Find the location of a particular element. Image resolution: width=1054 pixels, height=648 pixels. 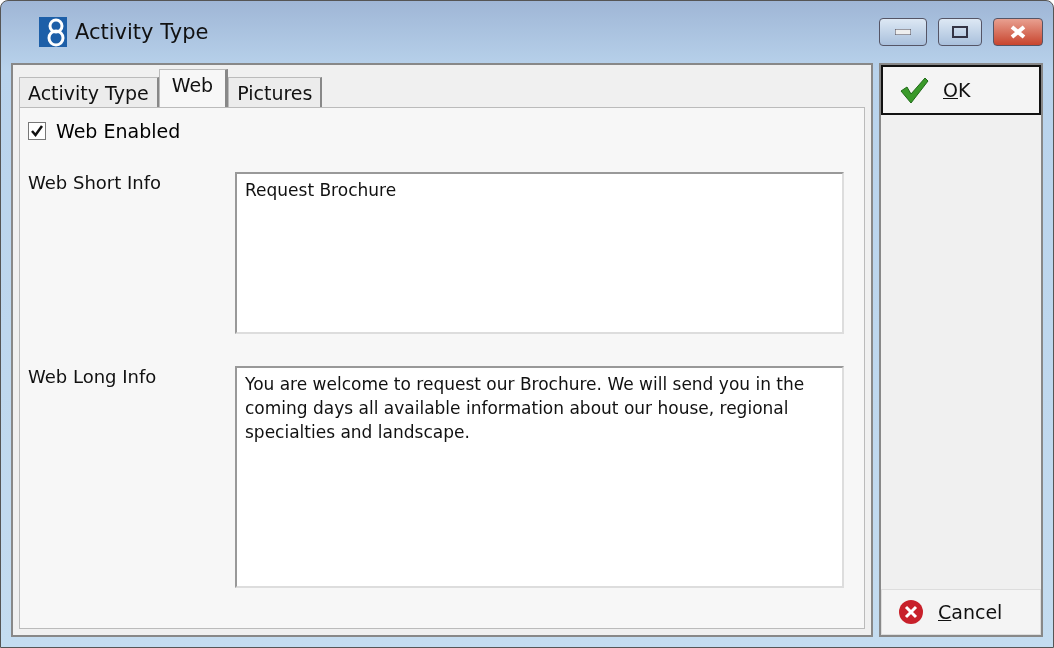

minimize-button is located at coordinates (903, 32).